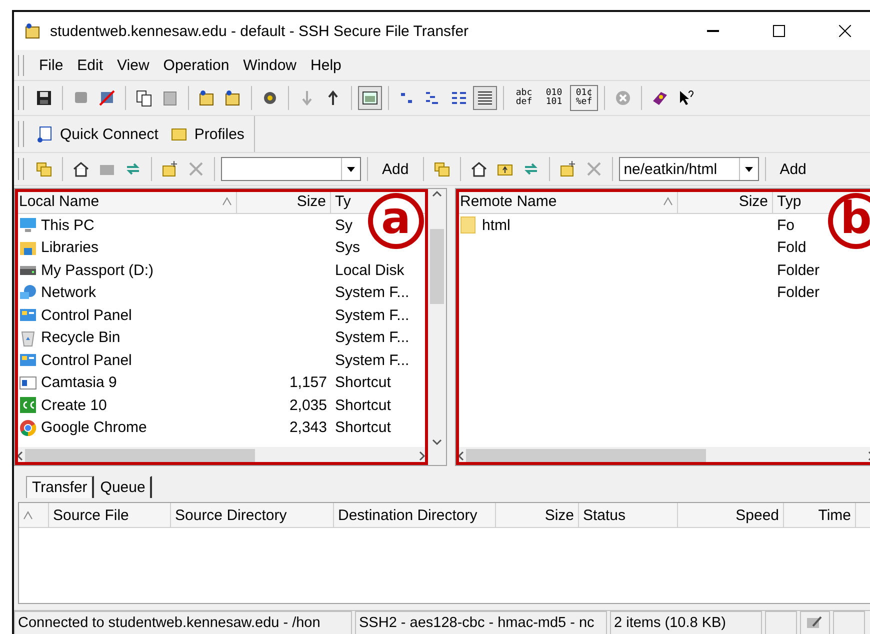  What do you see at coordinates (308, 383) in the screenshot?
I see `file-size: 1,157` at bounding box center [308, 383].